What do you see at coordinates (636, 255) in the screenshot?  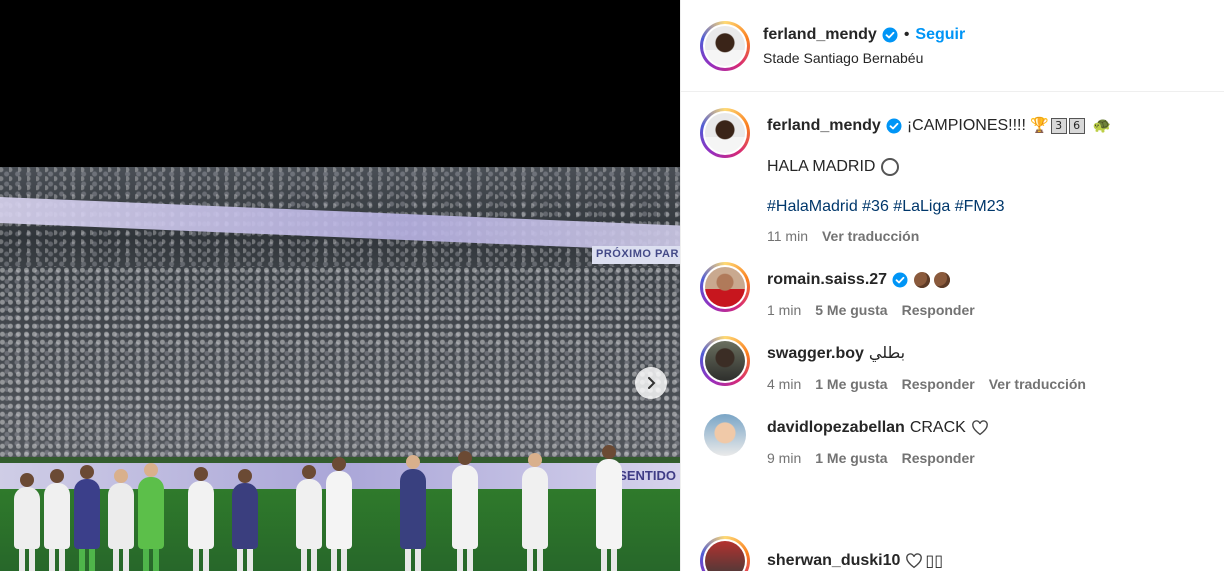 I see `stadium-board-text: PRÓXIMO PAR` at bounding box center [636, 255].